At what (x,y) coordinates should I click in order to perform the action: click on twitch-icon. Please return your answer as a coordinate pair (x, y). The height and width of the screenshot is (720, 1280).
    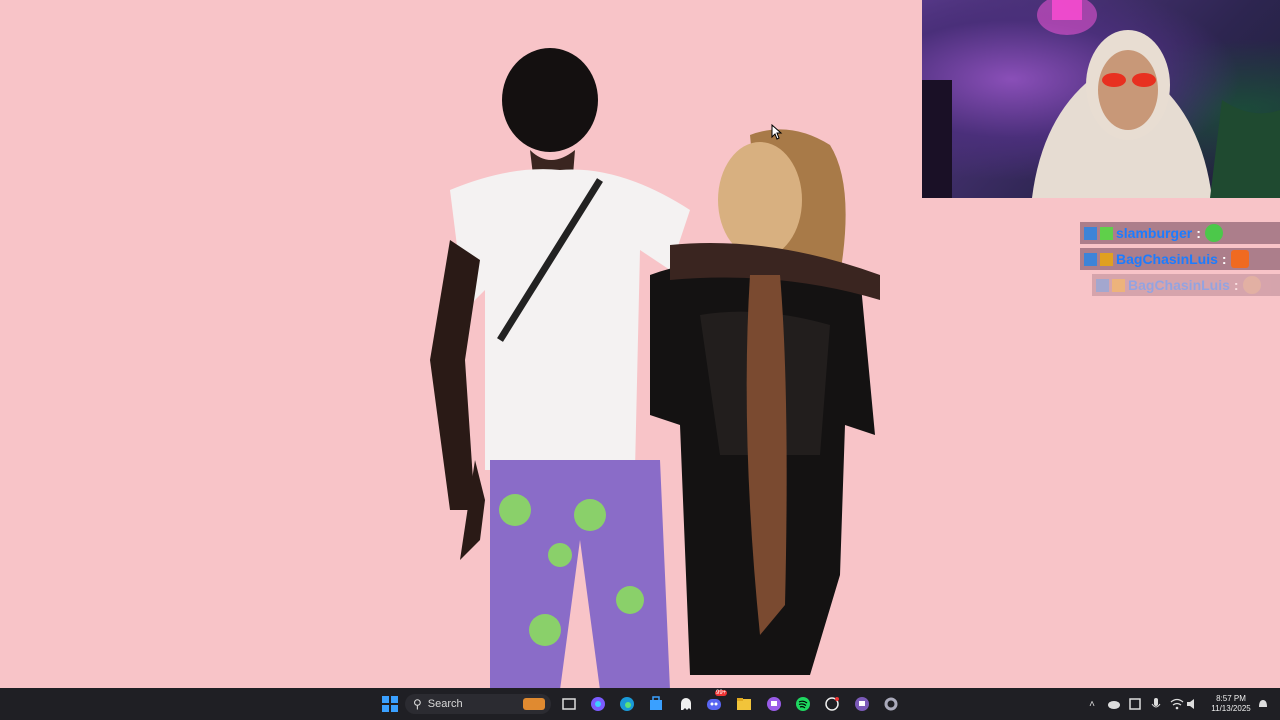
    Looking at the image, I should click on (774, 704).